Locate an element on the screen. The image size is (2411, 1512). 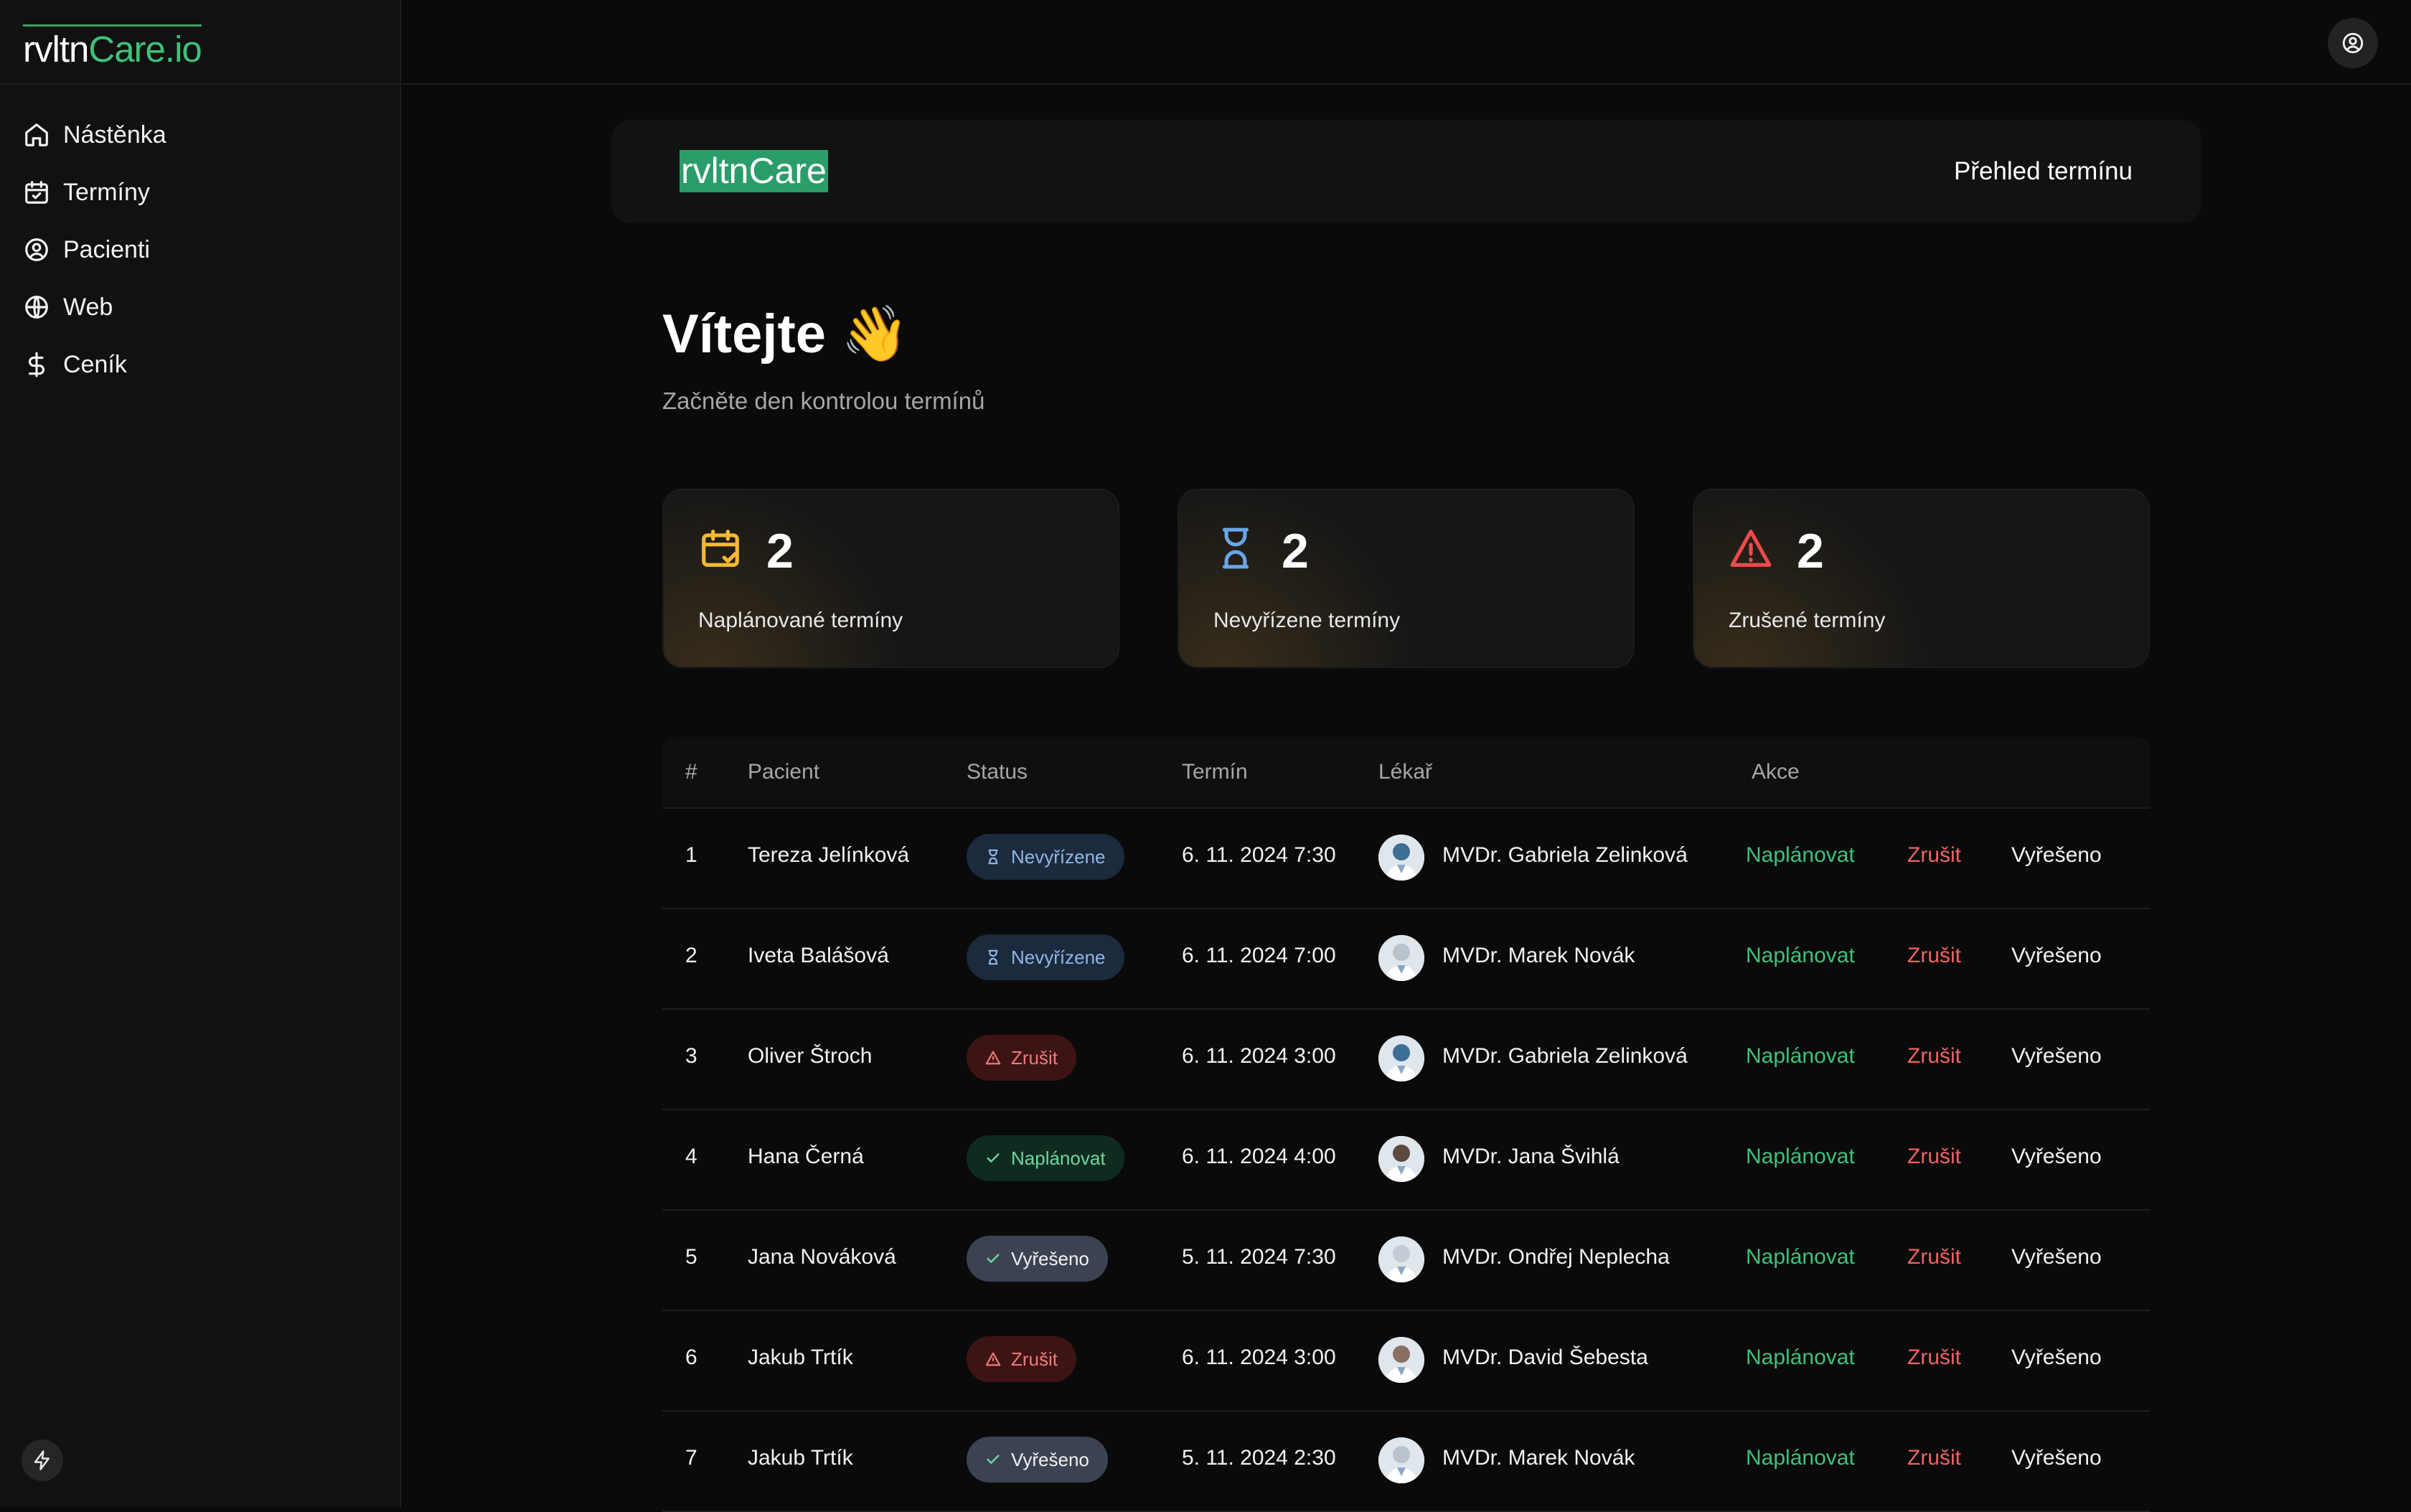
doctor-name: MVDr. David Šebesta is located at coordinates (1545, 1357).